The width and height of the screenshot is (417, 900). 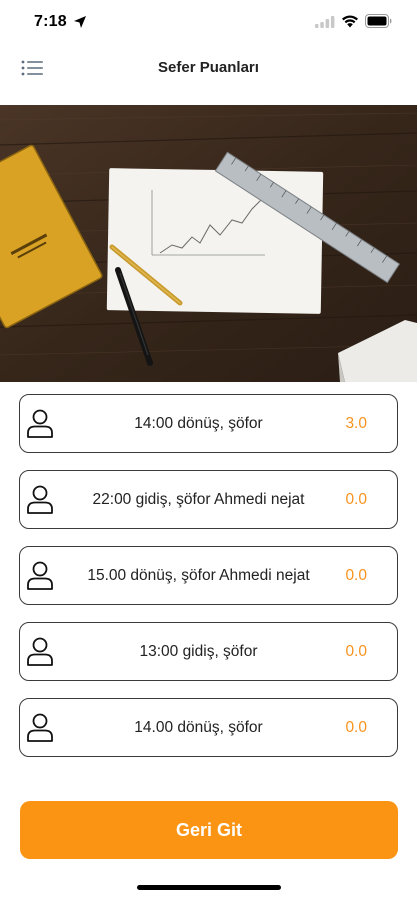 I want to click on nav-bar: Sefer Puanları, so click(x=208, y=74).